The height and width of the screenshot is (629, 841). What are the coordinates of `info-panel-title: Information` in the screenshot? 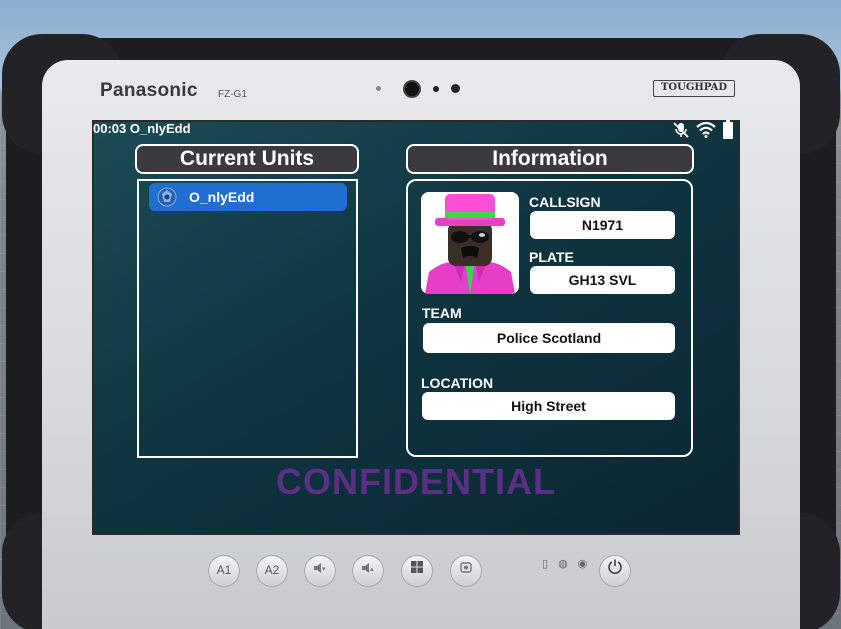 It's located at (550, 159).